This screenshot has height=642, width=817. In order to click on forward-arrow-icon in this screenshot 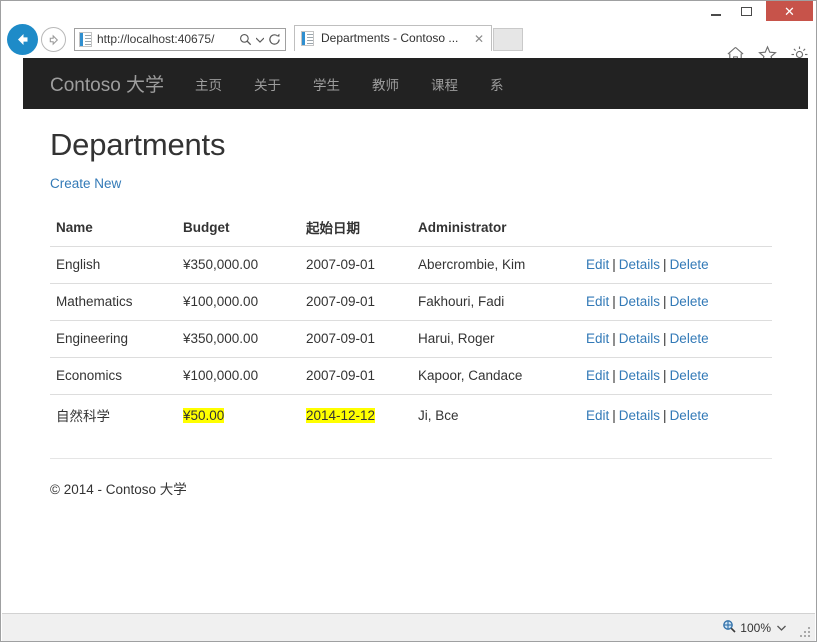, I will do `click(53, 39)`.